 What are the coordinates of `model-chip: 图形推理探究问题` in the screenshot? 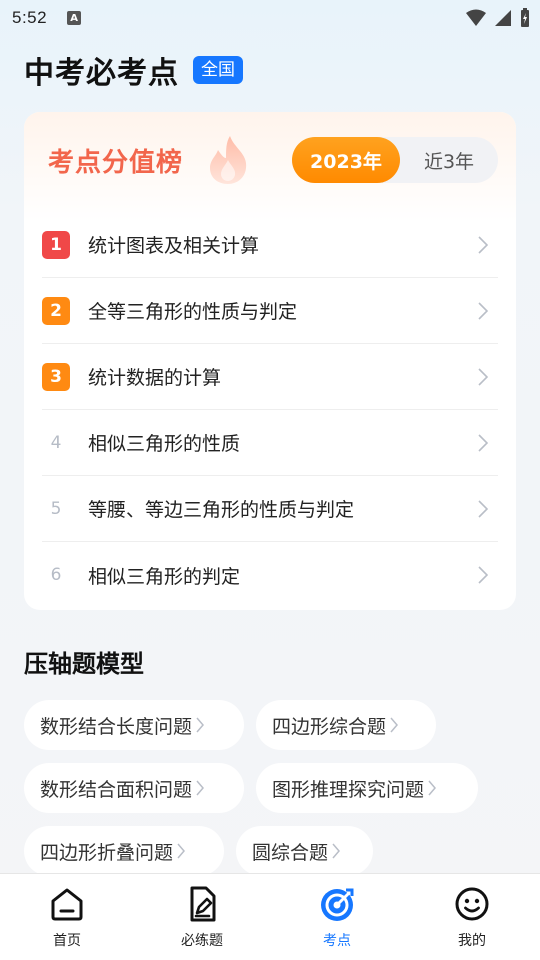 It's located at (367, 788).